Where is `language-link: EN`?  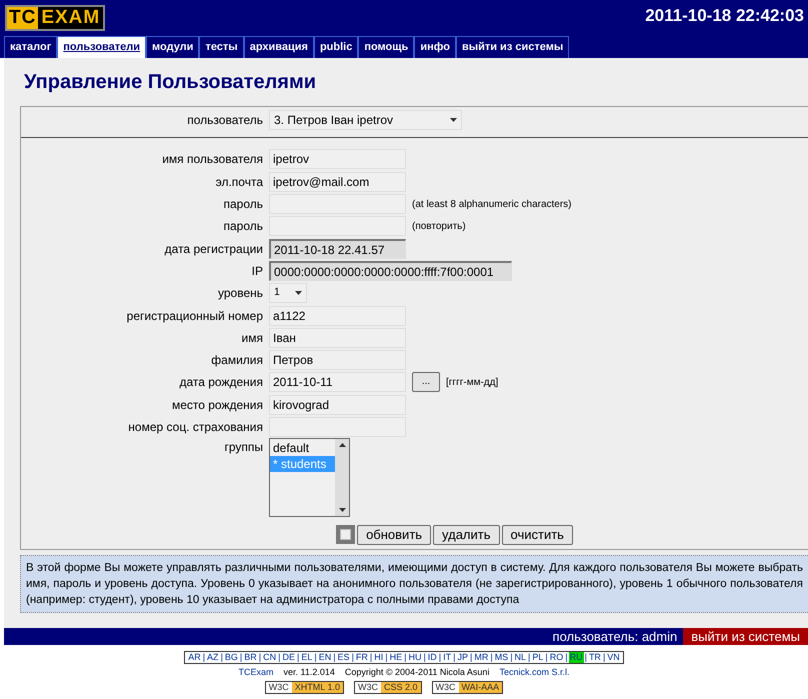
language-link: EN is located at coordinates (325, 657).